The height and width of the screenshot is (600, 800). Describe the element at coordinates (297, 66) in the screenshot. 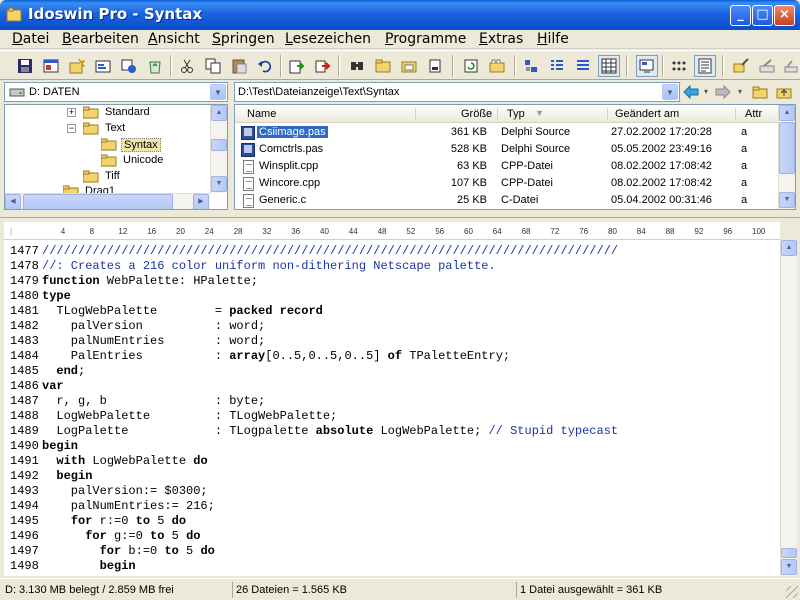

I see `copy-to-icon` at that location.